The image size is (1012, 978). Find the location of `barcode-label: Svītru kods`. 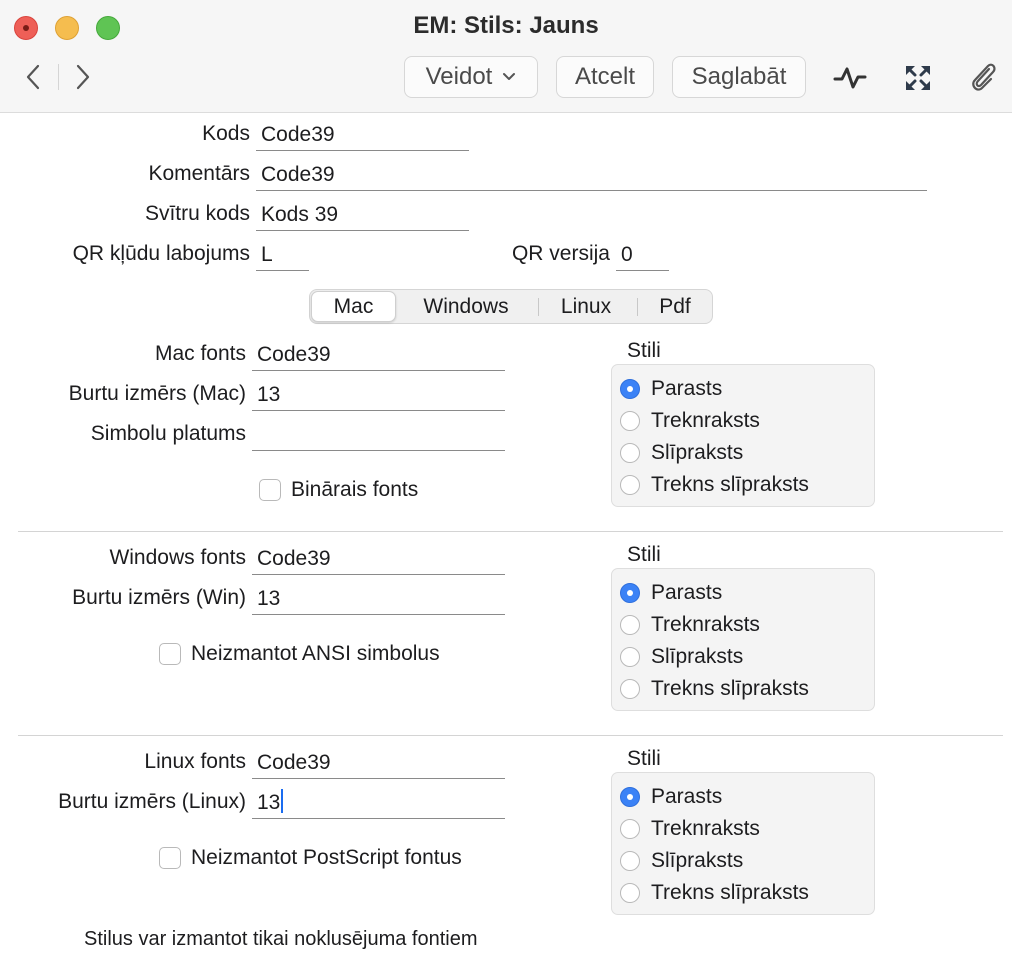

barcode-label: Svītru kods is located at coordinates (197, 213).